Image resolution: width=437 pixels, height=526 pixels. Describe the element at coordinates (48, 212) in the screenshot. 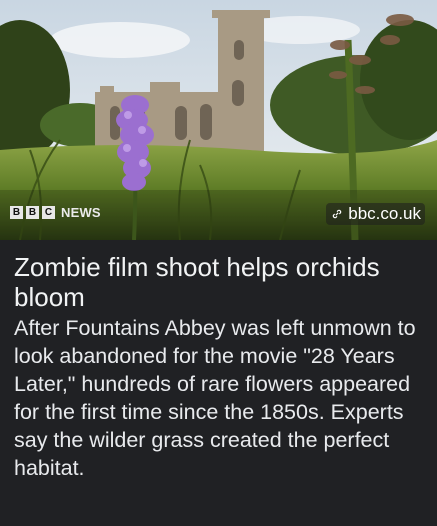

I see `bbc-logo-letter: C` at that location.